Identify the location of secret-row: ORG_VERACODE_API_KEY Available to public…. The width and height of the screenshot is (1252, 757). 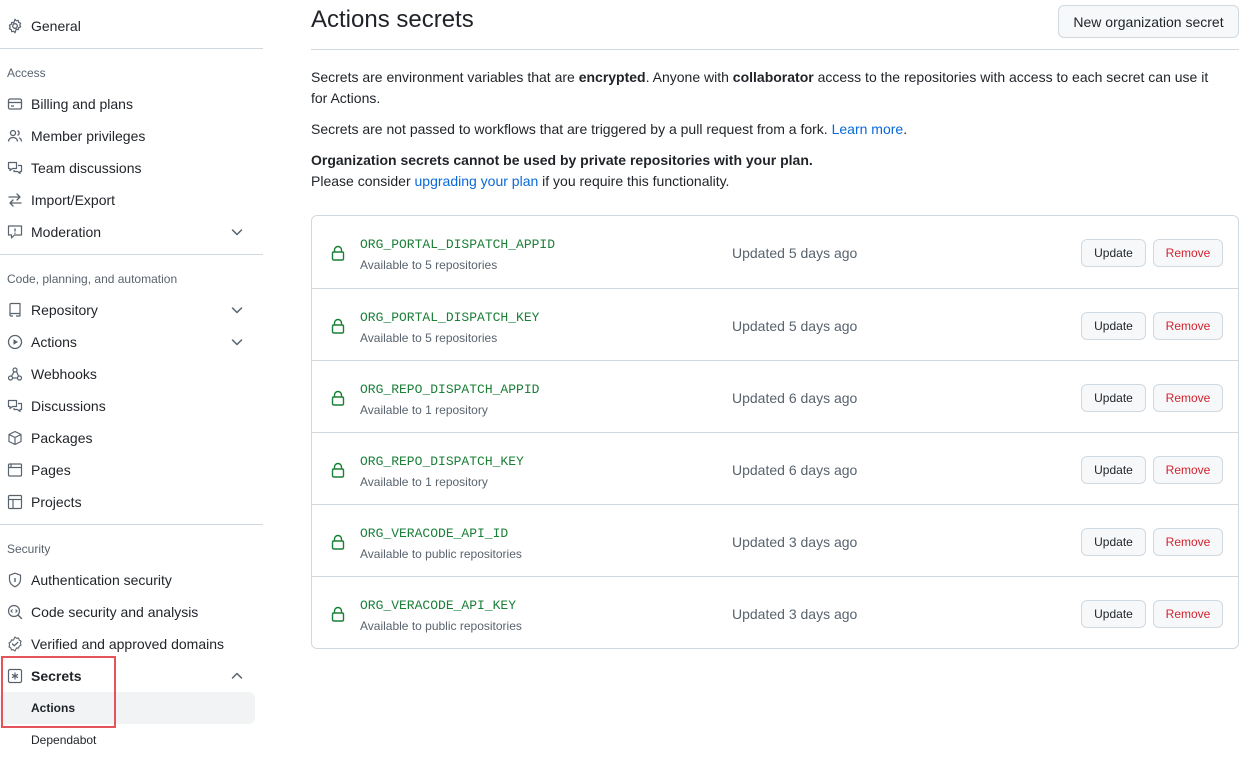
(775, 612).